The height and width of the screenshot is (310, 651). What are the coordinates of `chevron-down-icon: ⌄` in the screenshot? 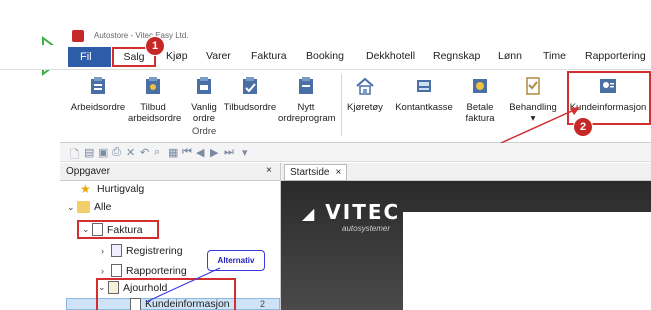 It's located at (71, 206).